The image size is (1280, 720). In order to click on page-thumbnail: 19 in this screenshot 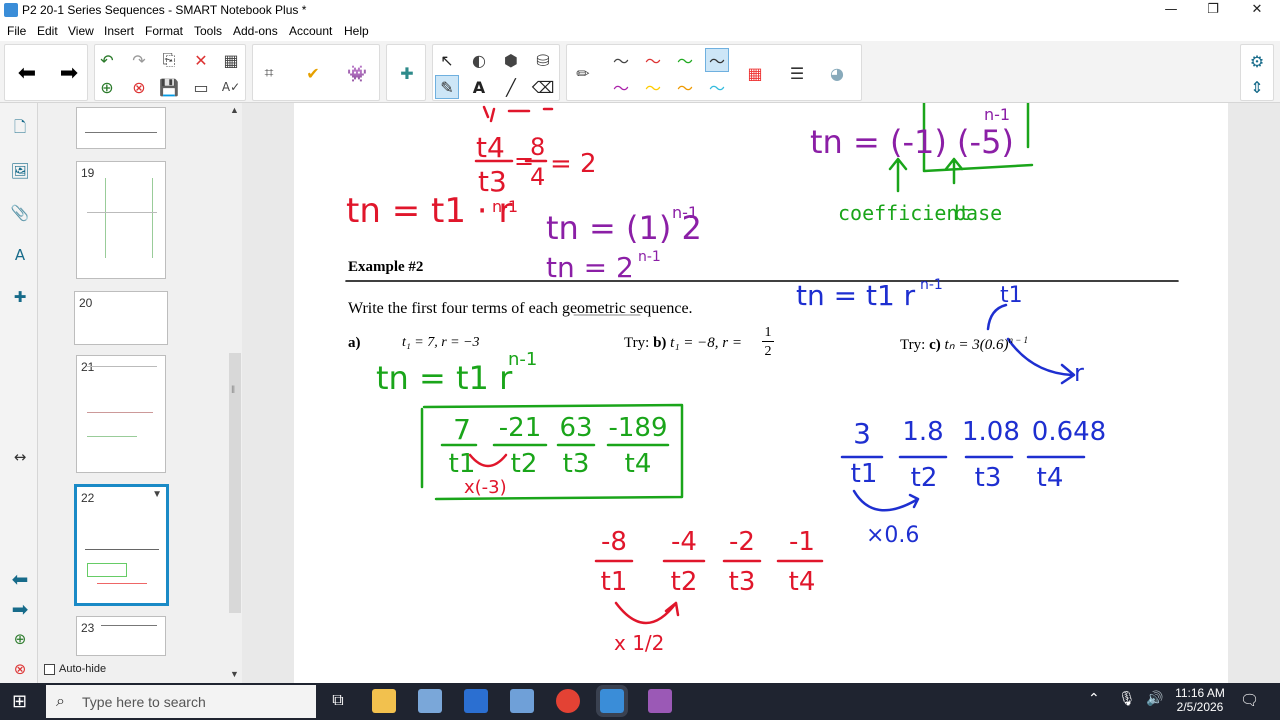, I will do `click(121, 220)`.